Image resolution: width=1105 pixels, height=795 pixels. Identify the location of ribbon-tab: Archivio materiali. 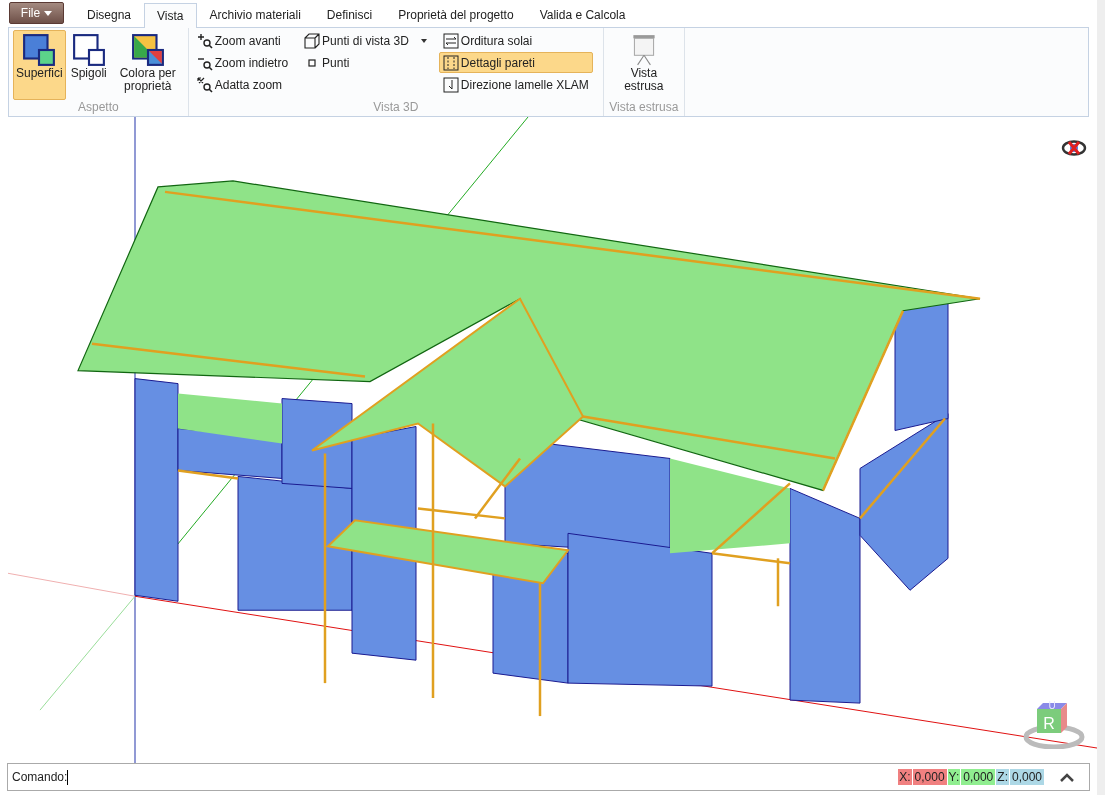
(255, 14).